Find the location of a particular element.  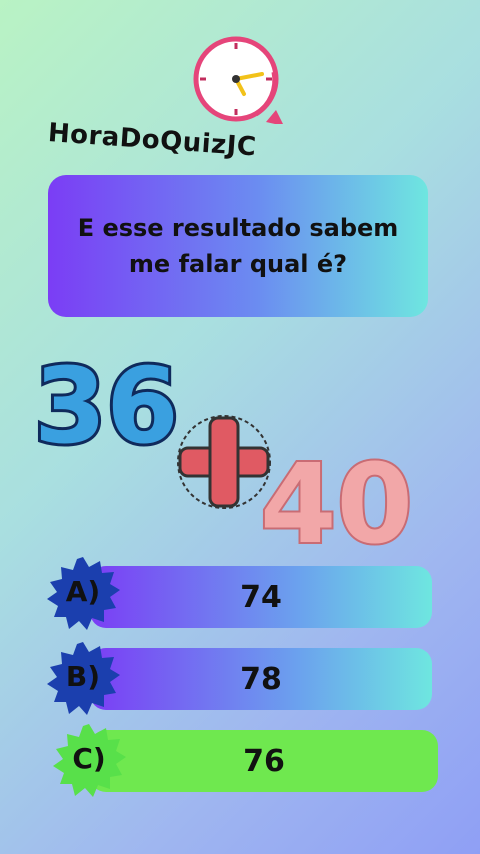

equation-left-number: 36 is located at coordinates (106, 406).